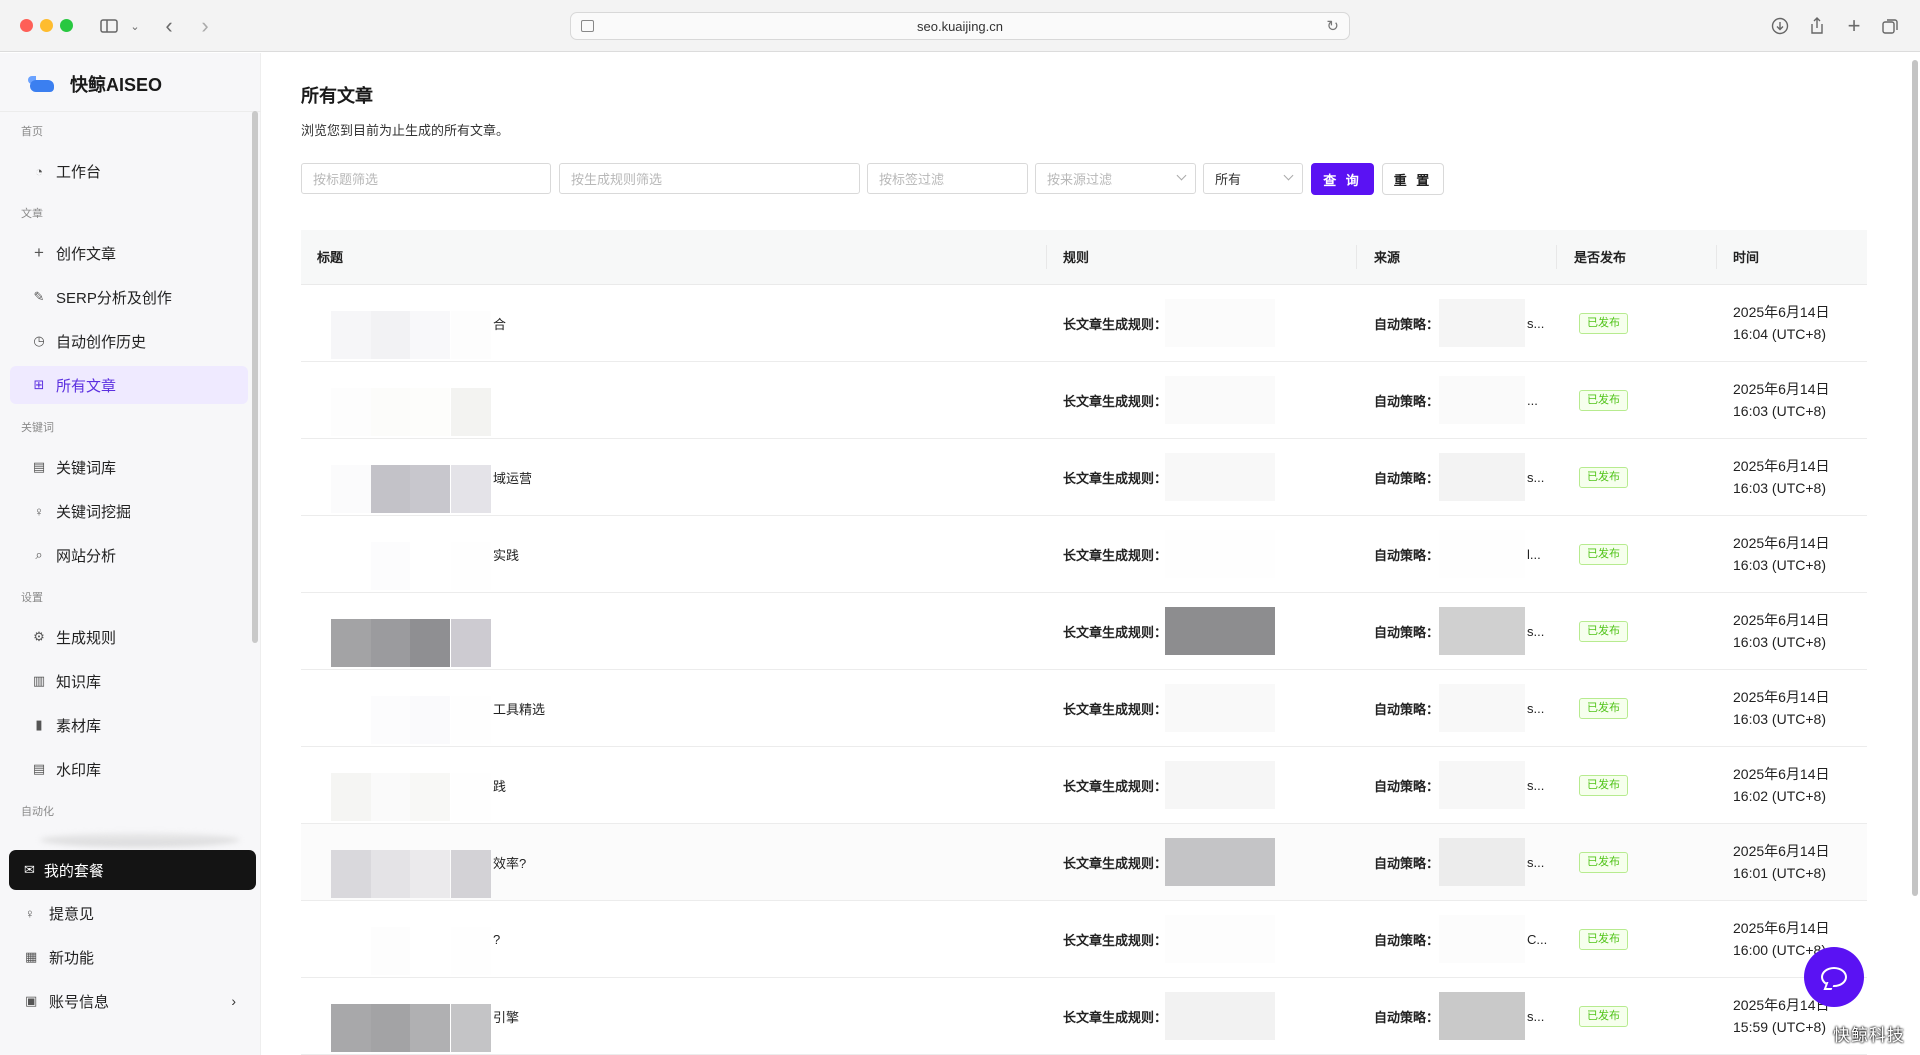 Image resolution: width=1920 pixels, height=1055 pixels. Describe the element at coordinates (101, 342) in the screenshot. I see `sidebar-item-label: 自动创作历史` at that location.